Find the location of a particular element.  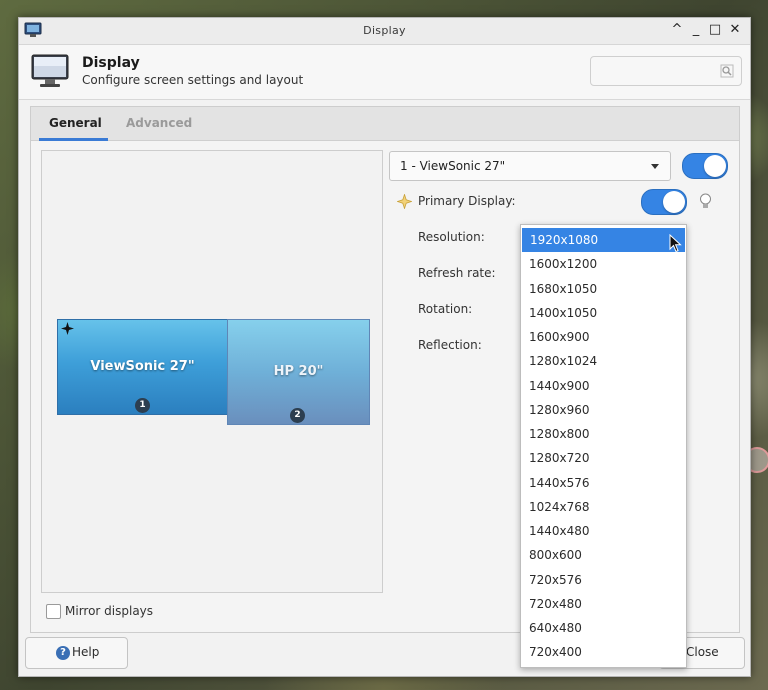

window-title: Display is located at coordinates (384, 30).